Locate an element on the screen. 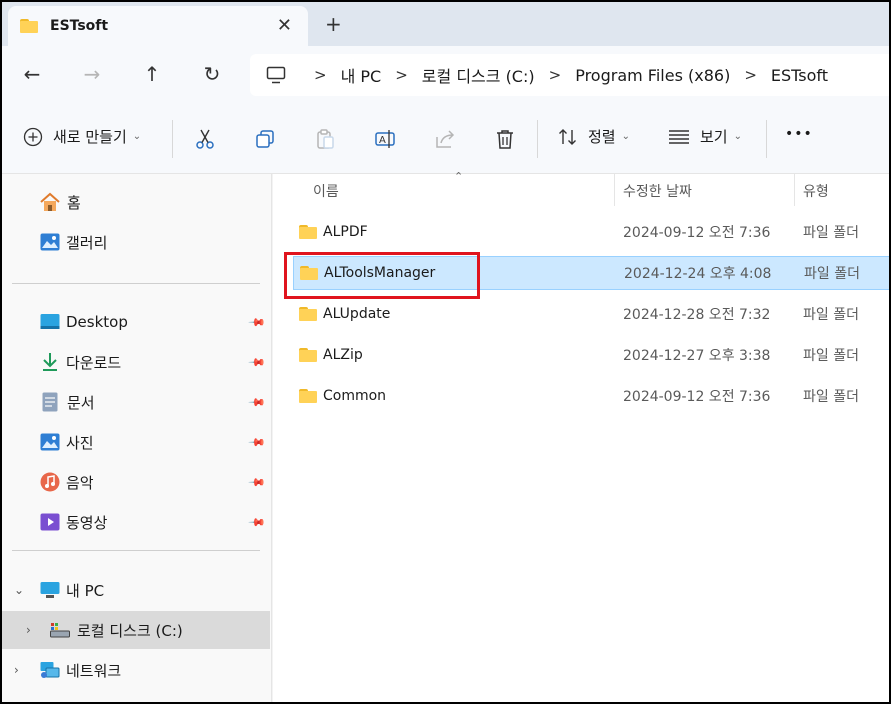 This screenshot has height=704, width=891. breadcrumb-local-disk: 로컬 디스크 (C:) is located at coordinates (478, 75).